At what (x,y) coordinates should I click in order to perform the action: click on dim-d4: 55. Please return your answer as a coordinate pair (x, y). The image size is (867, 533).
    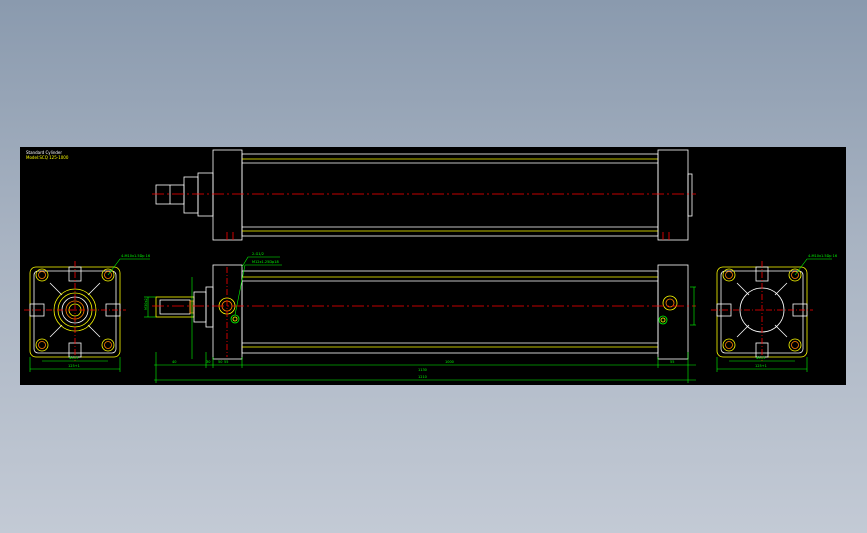
    Looking at the image, I should click on (226, 362).